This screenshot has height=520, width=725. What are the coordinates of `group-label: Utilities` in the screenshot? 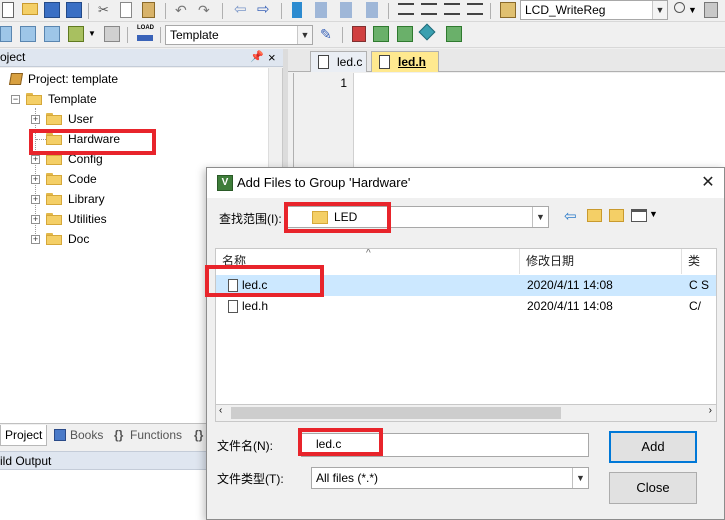 It's located at (87, 219).